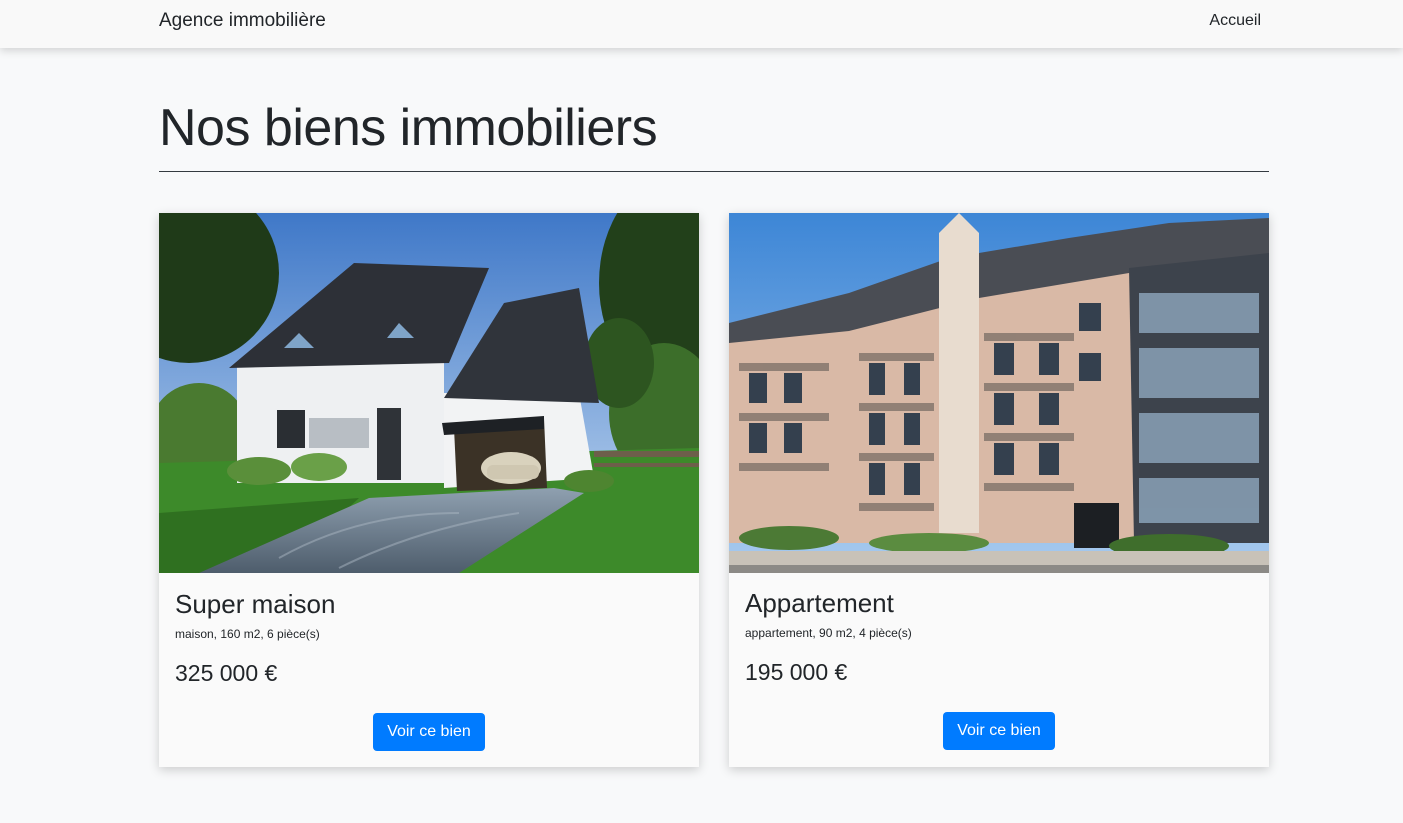 This screenshot has width=1403, height=823. I want to click on brand-link: Agence immobilière, so click(242, 21).